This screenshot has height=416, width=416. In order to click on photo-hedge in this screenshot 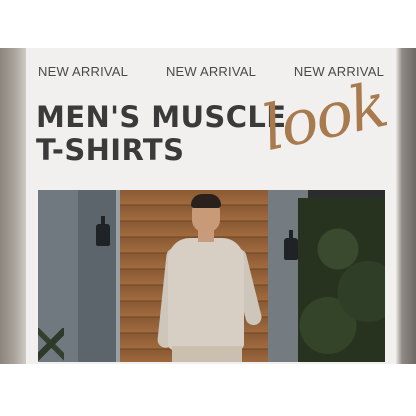, I will do `click(341, 280)`.